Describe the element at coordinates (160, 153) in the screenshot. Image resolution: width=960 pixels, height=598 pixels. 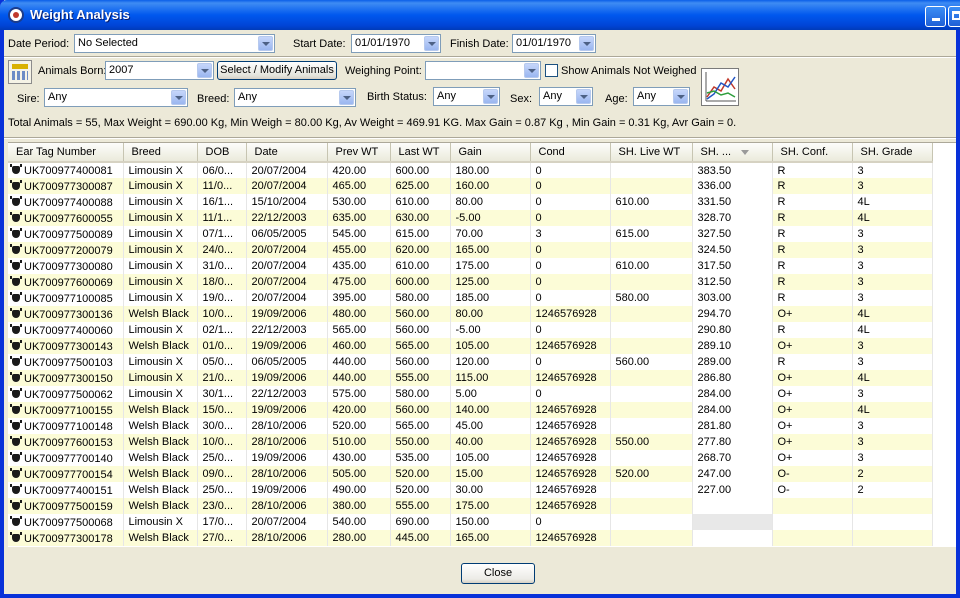
I see `column-header-breed: Breed` at that location.